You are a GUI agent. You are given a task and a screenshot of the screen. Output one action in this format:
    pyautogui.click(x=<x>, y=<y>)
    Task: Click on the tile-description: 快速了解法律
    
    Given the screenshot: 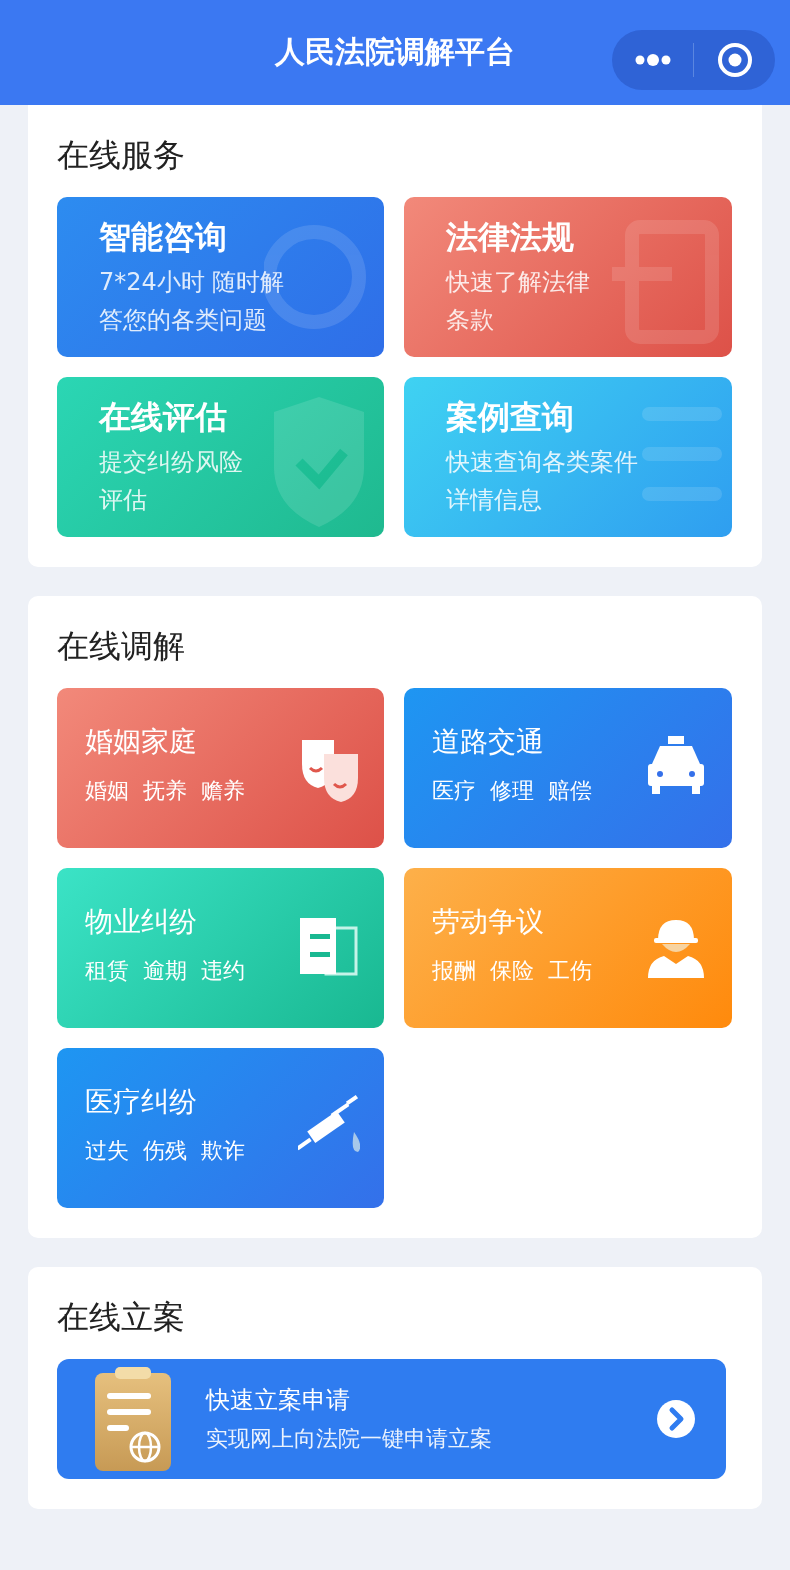 What is the action you would take?
    pyautogui.click(x=518, y=282)
    